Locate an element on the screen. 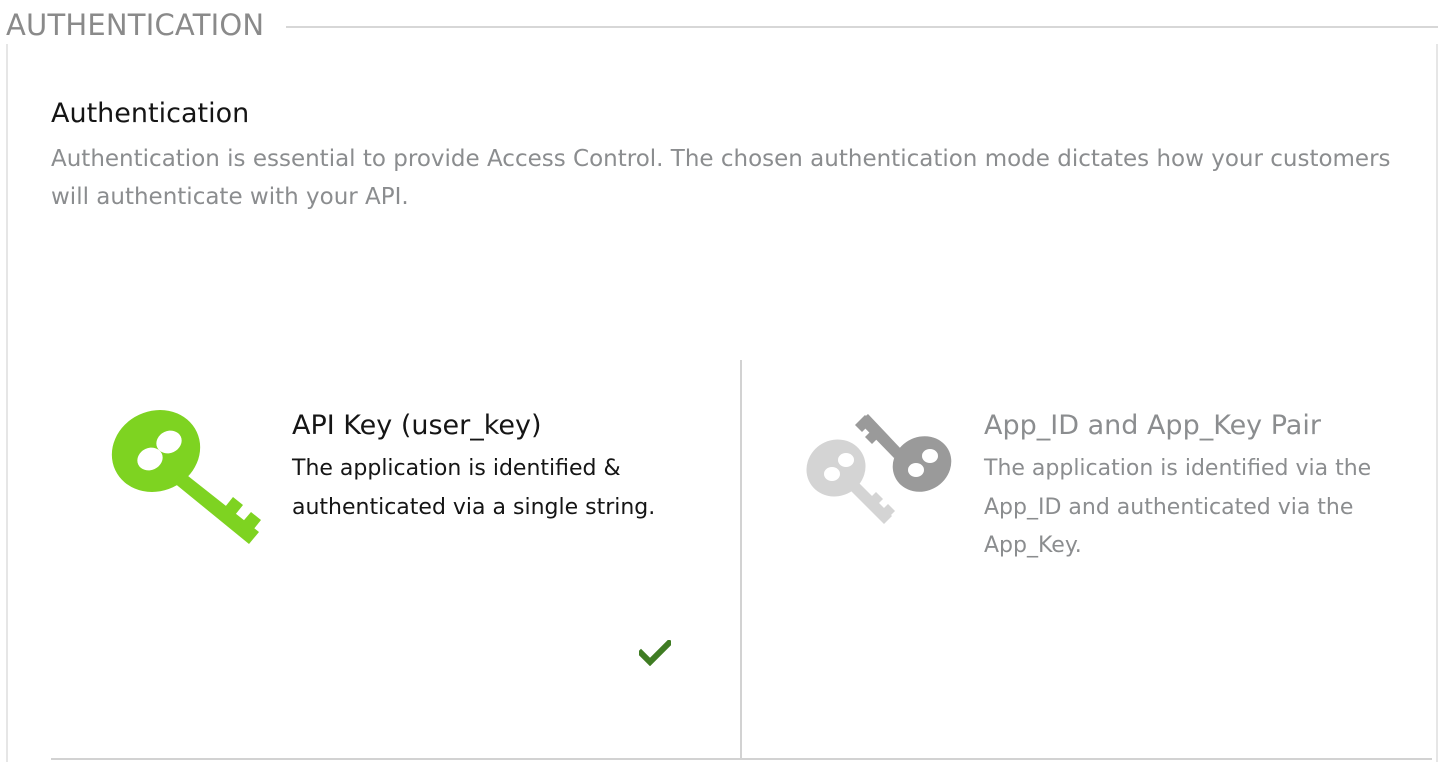 Image resolution: width=1438 pixels, height=762 pixels. section-title: Authentication is located at coordinates (150, 113).